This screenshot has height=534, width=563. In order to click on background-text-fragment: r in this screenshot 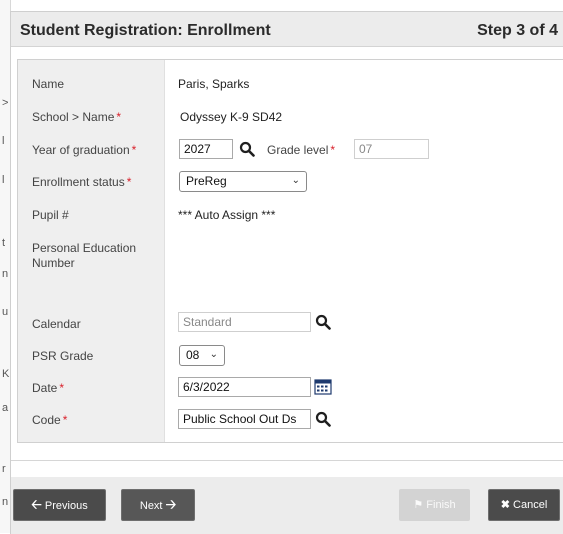, I will do `click(4, 469)`.